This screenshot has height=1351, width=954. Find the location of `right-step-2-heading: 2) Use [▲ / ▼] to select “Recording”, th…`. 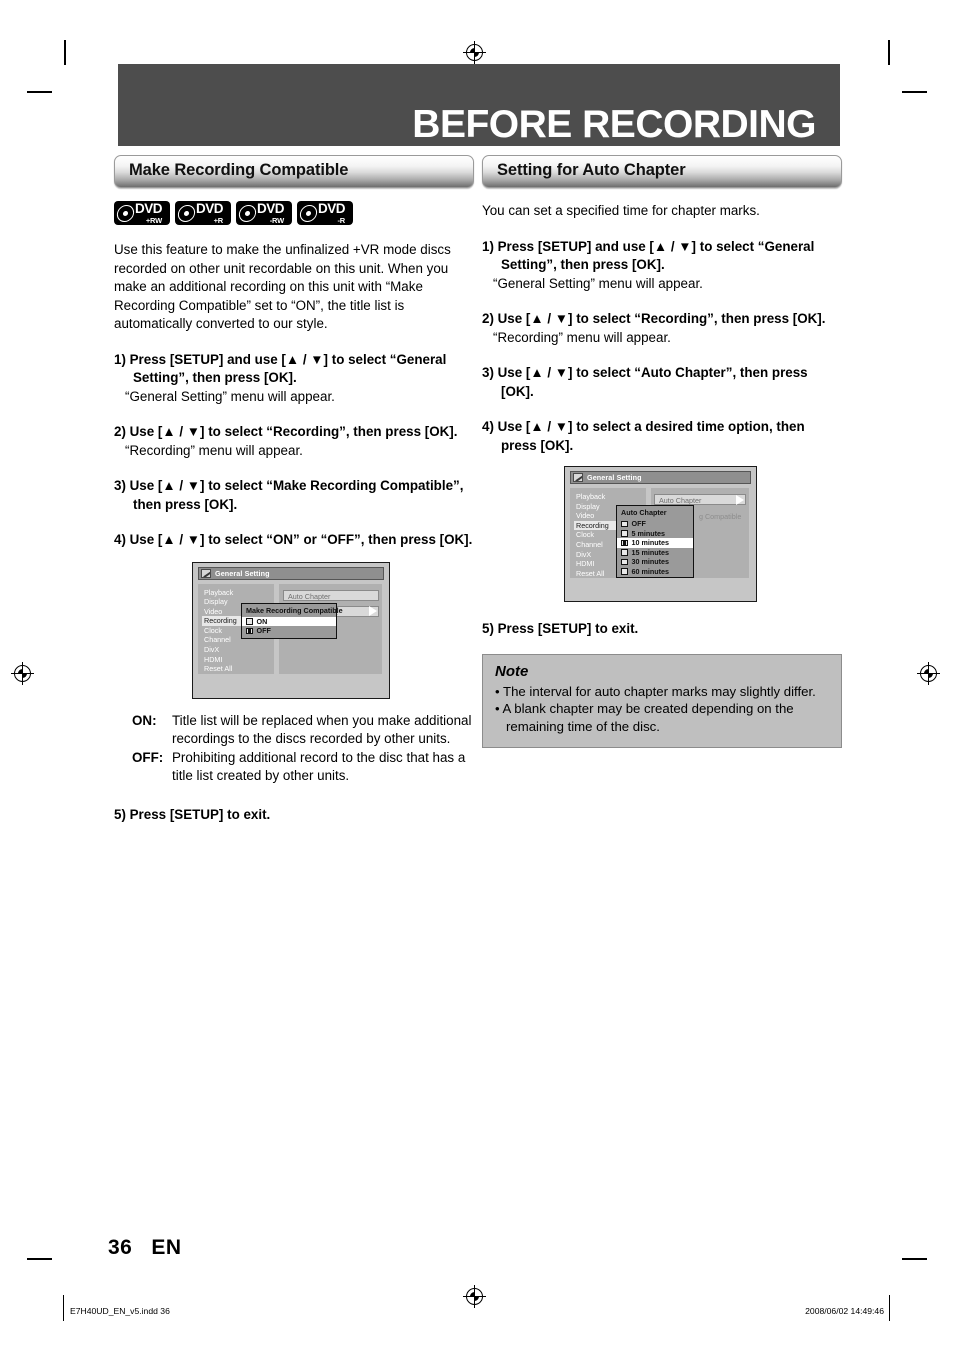

right-step-2-heading: 2) Use [▲ / ▼] to select “Recording”, th… is located at coordinates (654, 318).